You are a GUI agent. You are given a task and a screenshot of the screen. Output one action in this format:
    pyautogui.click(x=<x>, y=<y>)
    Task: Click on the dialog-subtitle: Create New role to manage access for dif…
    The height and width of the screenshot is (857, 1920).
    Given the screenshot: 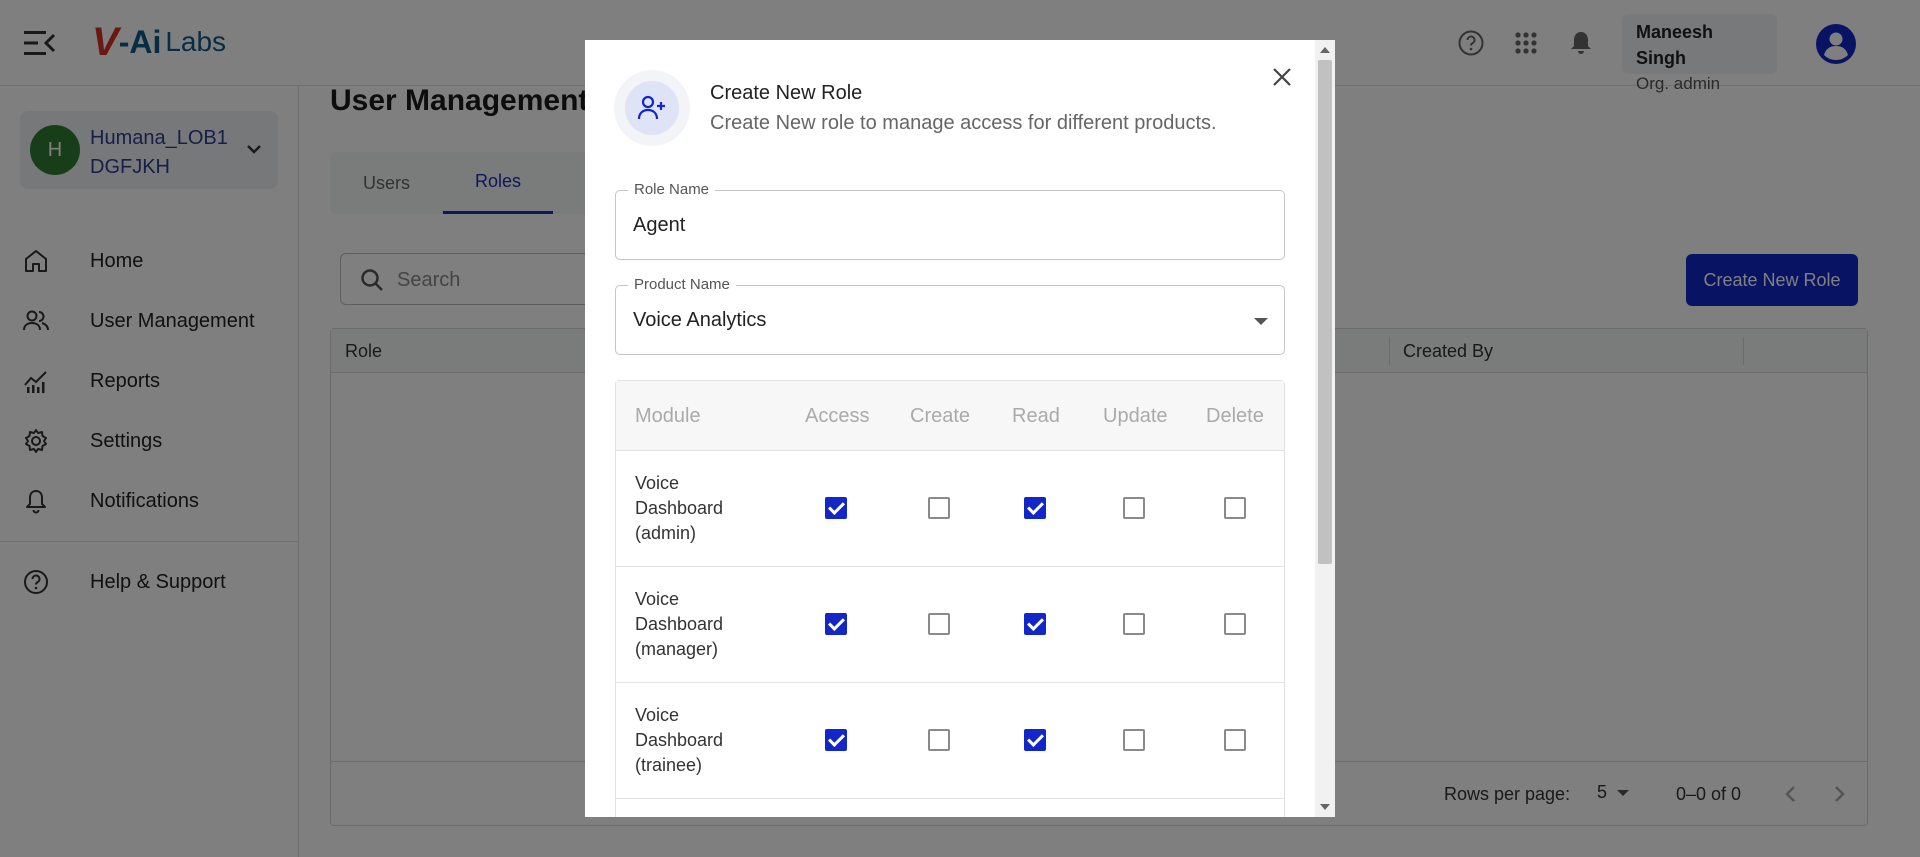 What is the action you would take?
    pyautogui.click(x=963, y=123)
    